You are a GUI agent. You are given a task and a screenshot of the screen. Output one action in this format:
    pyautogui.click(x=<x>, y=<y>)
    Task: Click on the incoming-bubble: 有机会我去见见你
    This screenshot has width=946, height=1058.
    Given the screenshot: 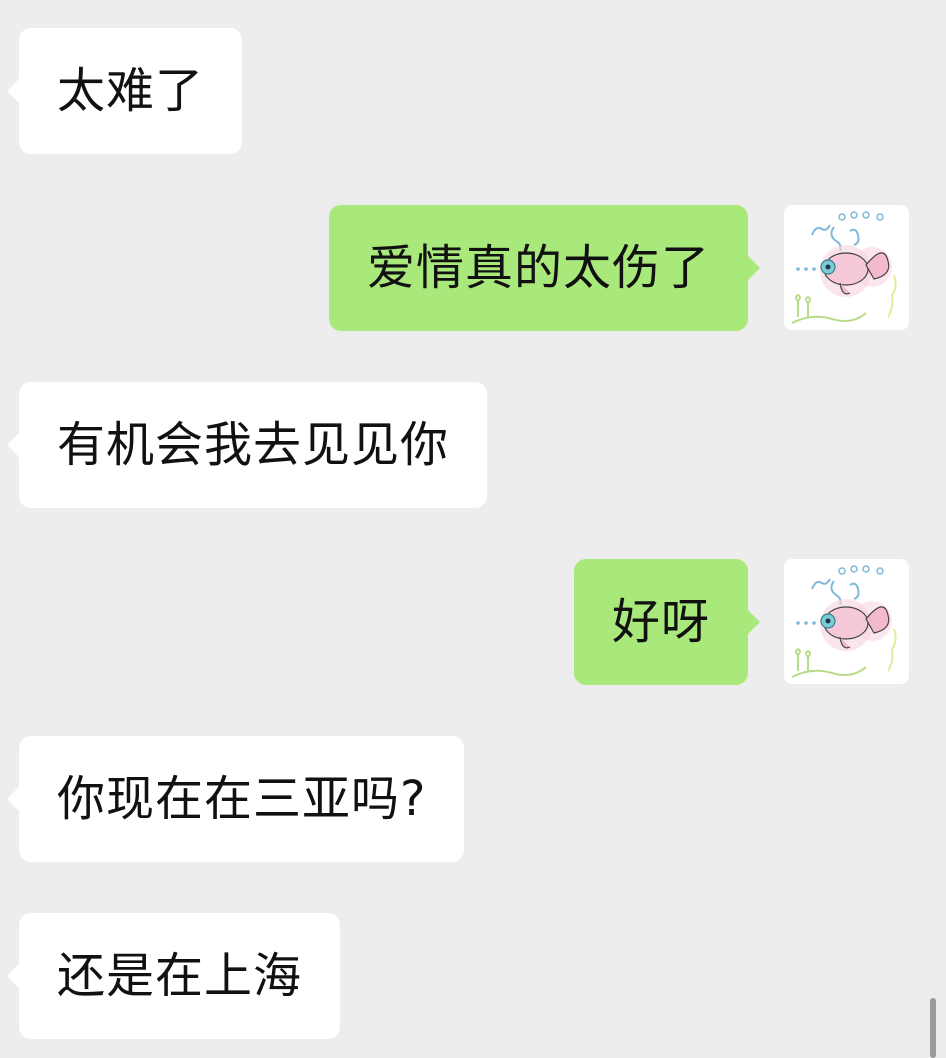 What is the action you would take?
    pyautogui.click(x=247, y=445)
    